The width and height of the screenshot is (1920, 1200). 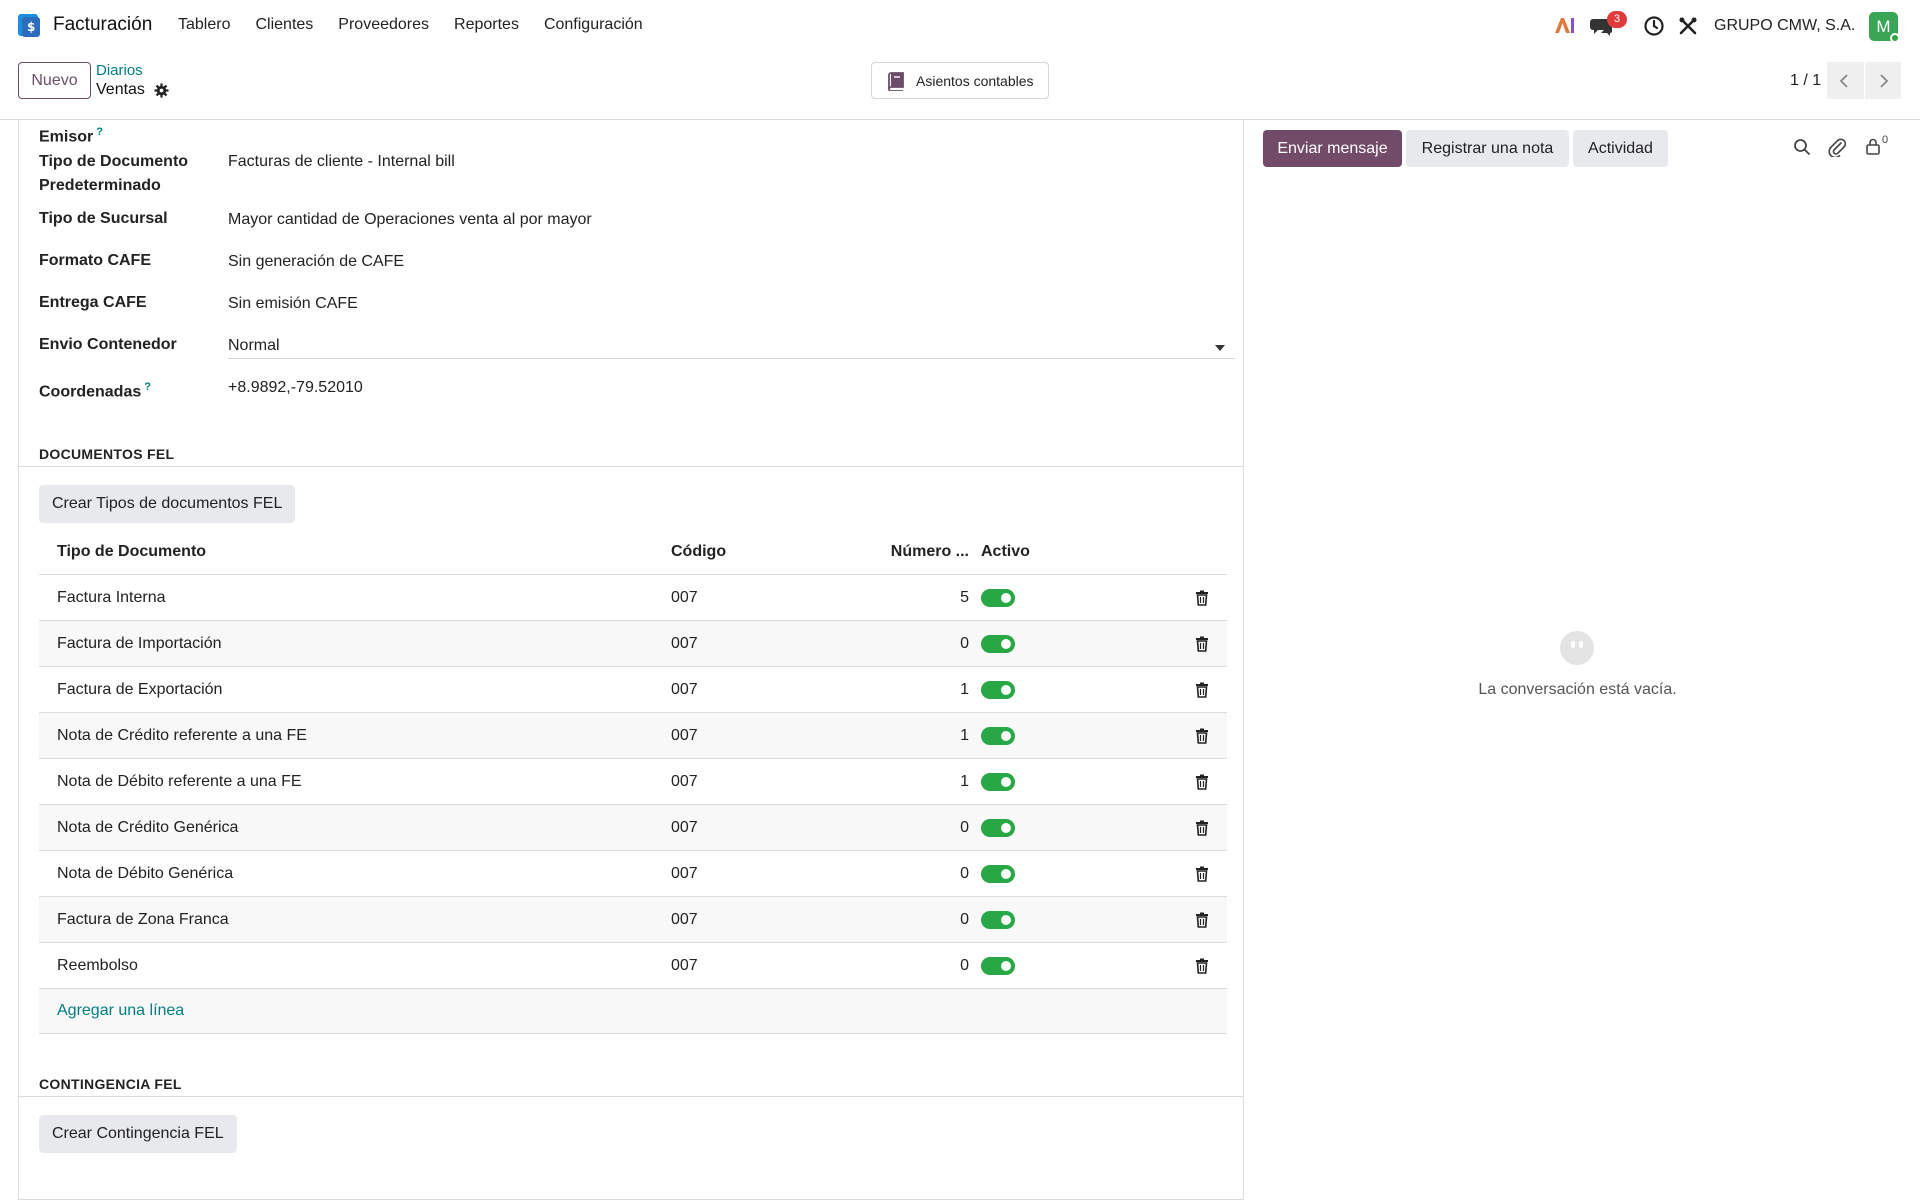 I want to click on table-row: Nota de Débito Genérica 007 0, so click(x=633, y=874).